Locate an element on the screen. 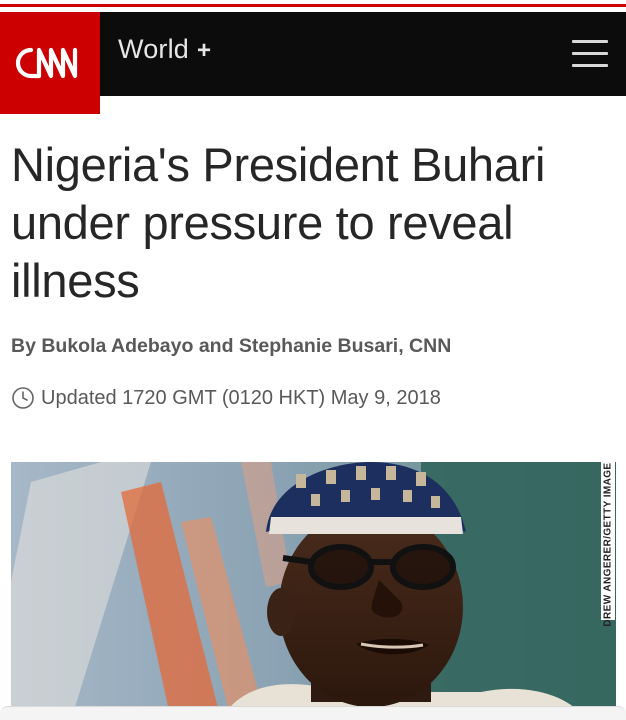 The width and height of the screenshot is (626, 720). bottom-sheet-edge is located at coordinates (313, 713).